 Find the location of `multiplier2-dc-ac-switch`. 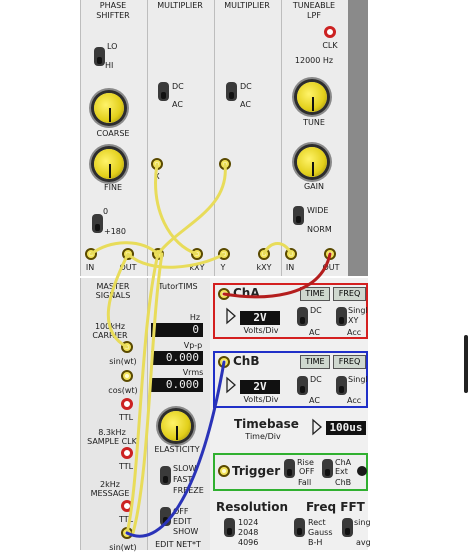

multiplier2-dc-ac-switch is located at coordinates (231, 91).